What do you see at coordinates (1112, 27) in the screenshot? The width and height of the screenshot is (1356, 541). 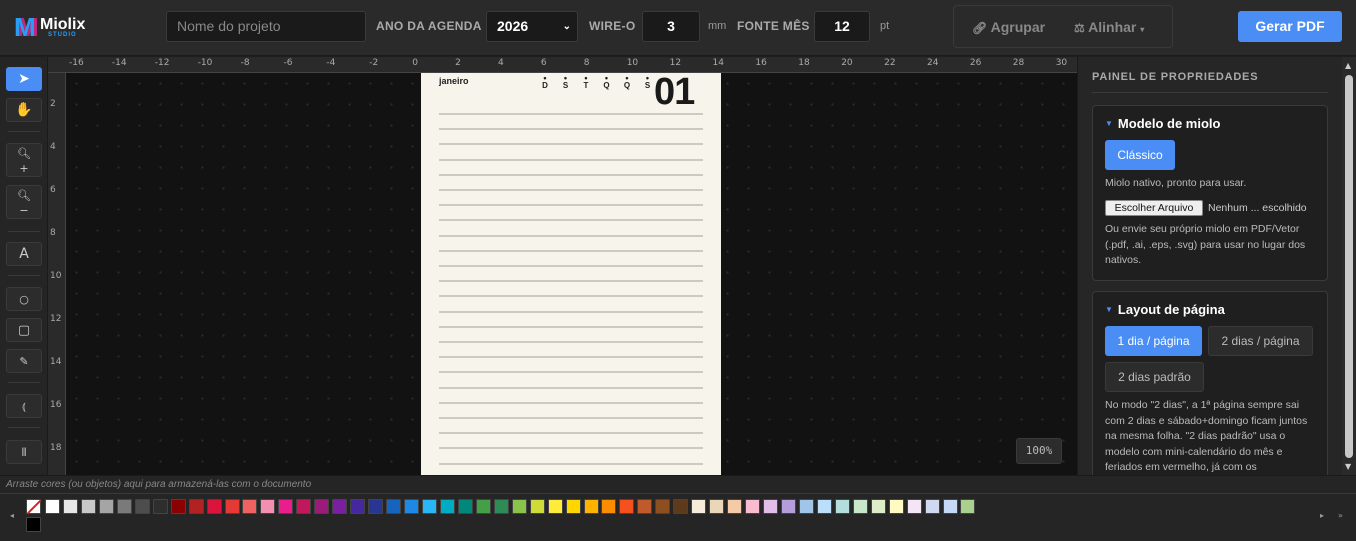 I see `align-label: Alinhar` at bounding box center [1112, 27].